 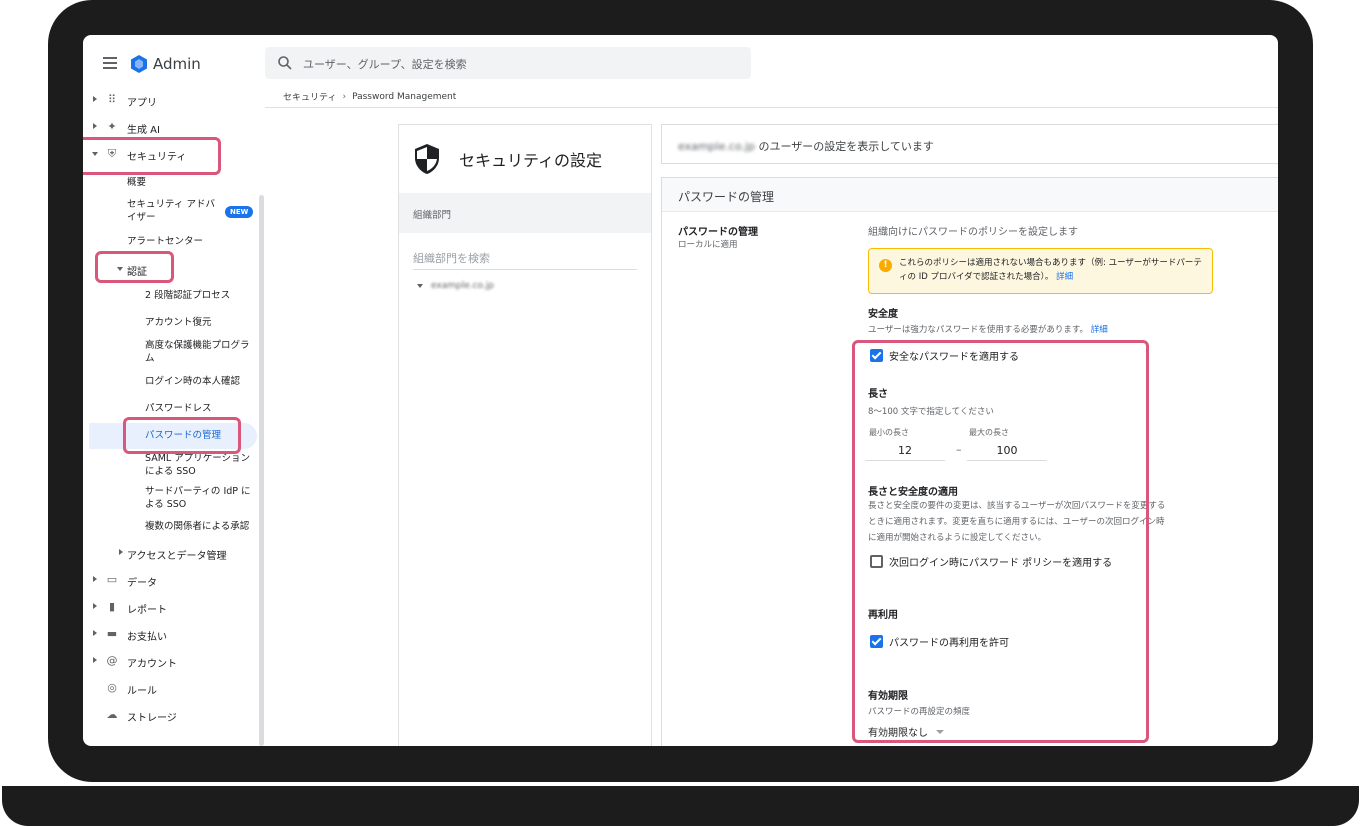 What do you see at coordinates (988, 330) in the screenshot?
I see `strength-help: ユーザーは強力なパスワードを使用する必要があります。 詳細` at bounding box center [988, 330].